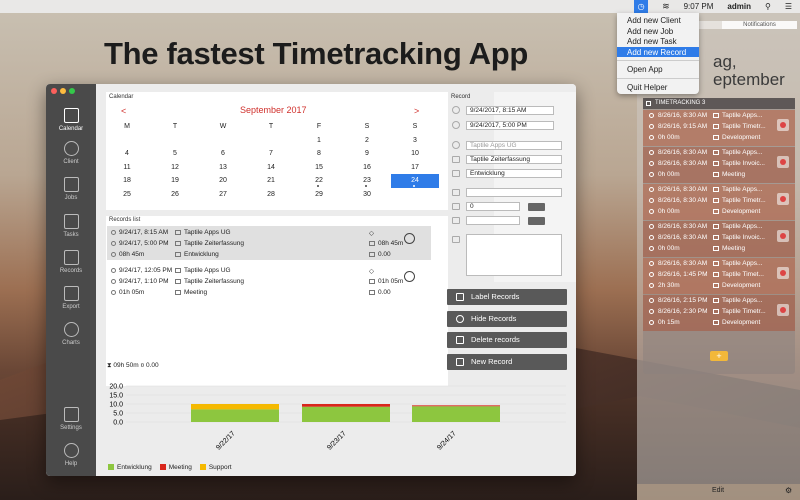  I want to click on sidebar-item-tasks: Tasks, so click(71, 231).